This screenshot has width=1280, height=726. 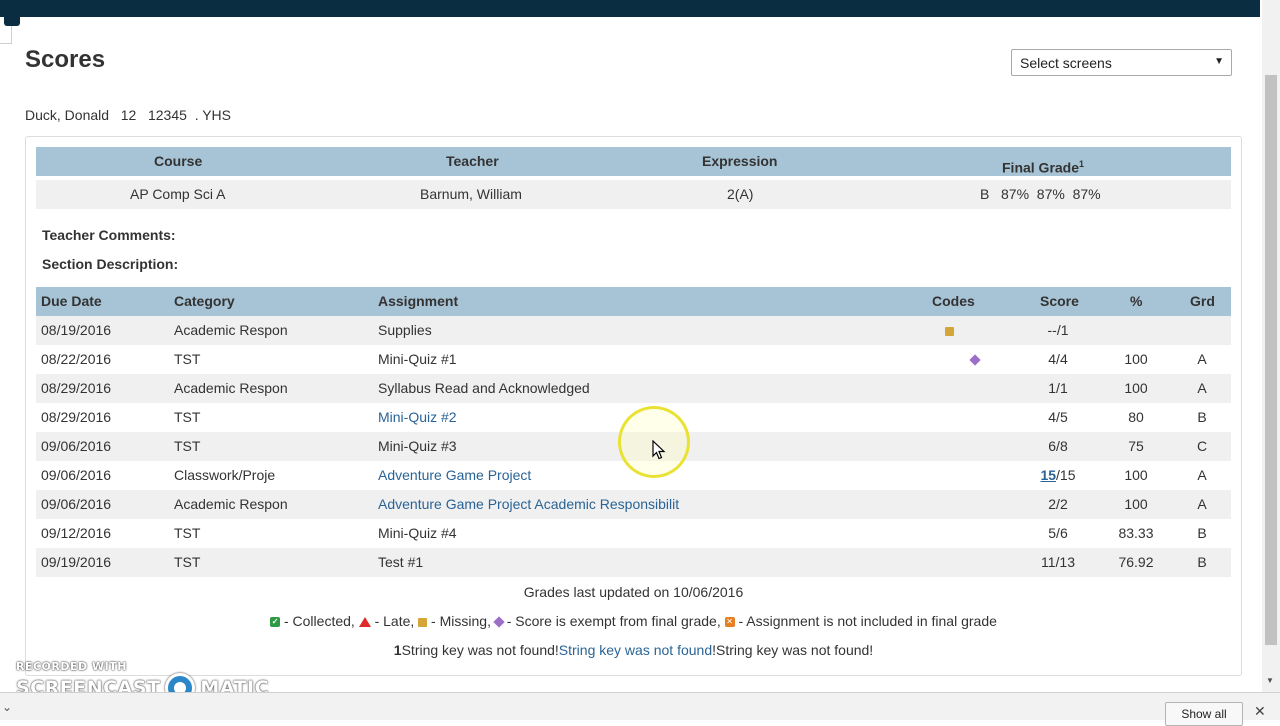 I want to click on score-cell: --/1, so click(x=1058, y=330).